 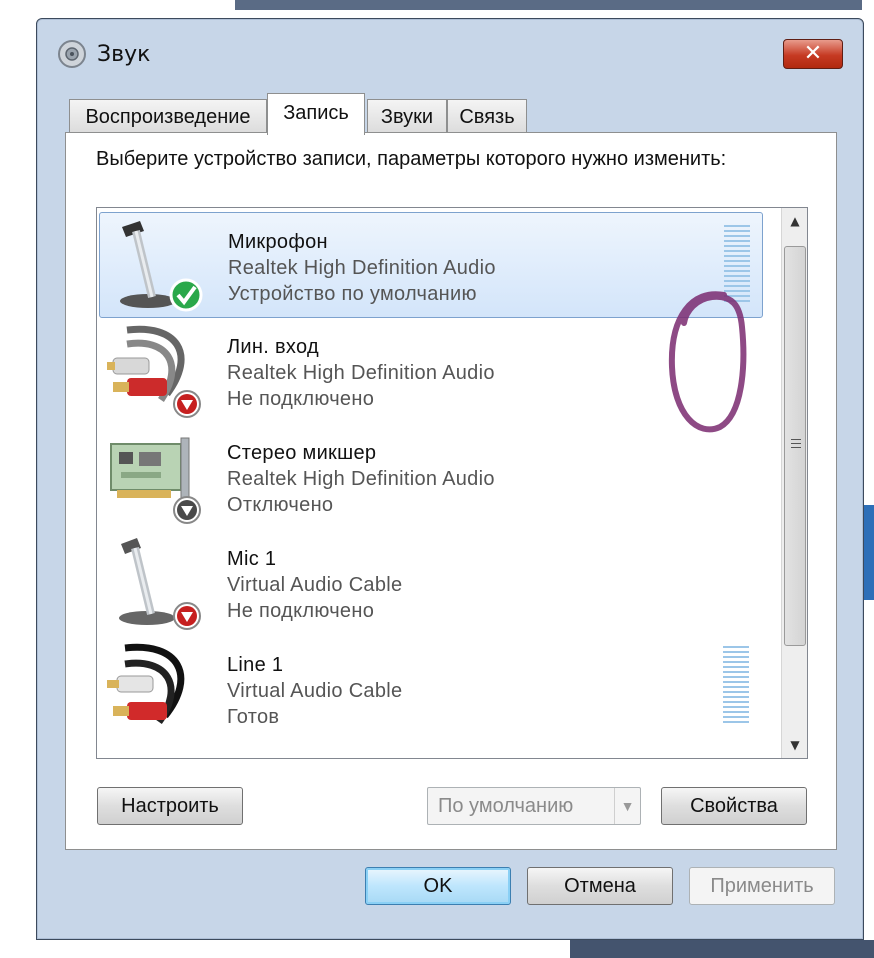 I want to click on scroll-thumb, so click(x=795, y=446).